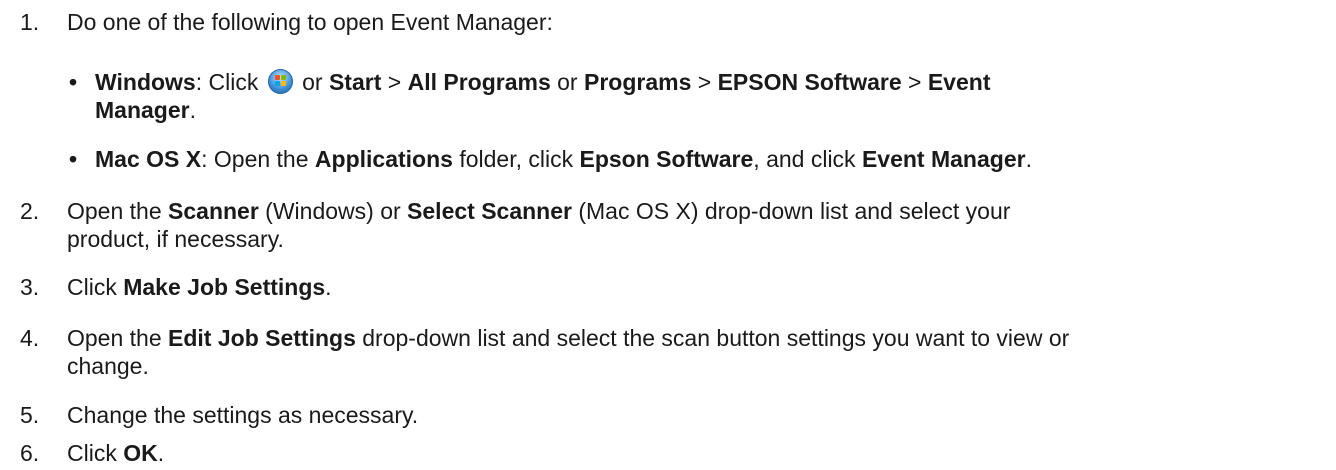 The image size is (1336, 470). I want to click on text-fragment: folder, click, so click(516, 159).